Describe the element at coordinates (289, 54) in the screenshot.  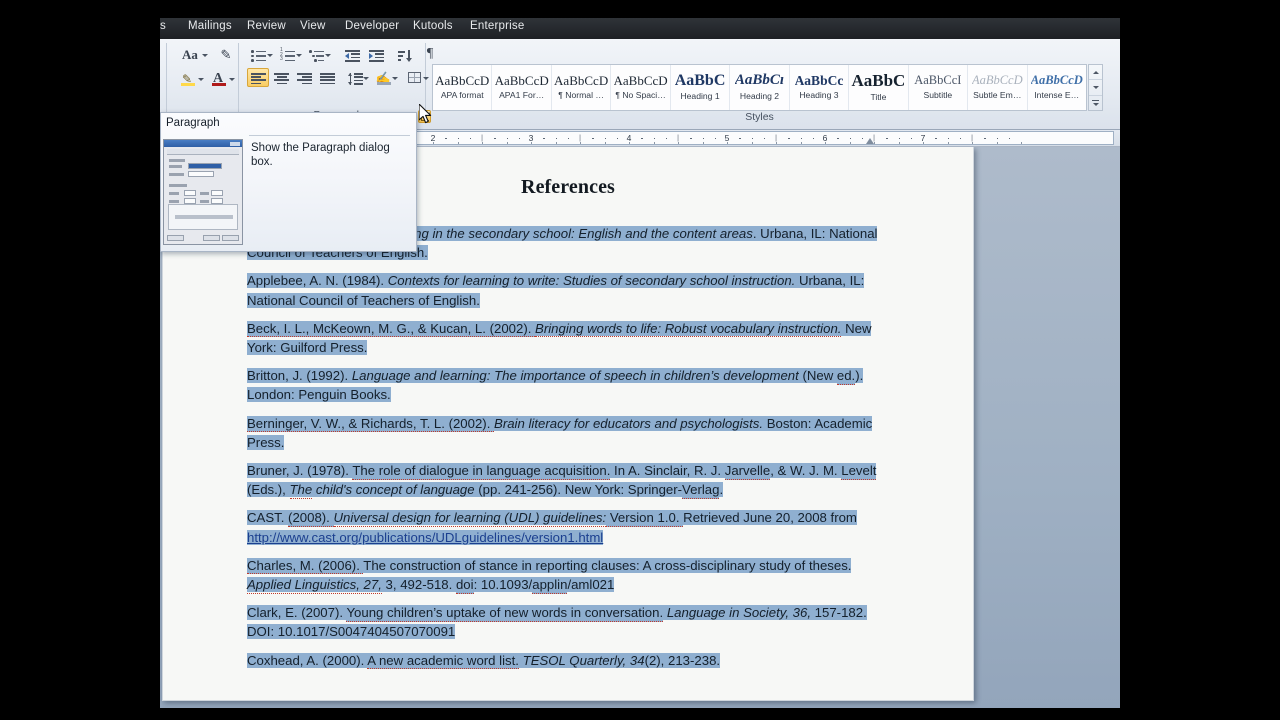
I see `numbering-button: 1 2 3` at that location.